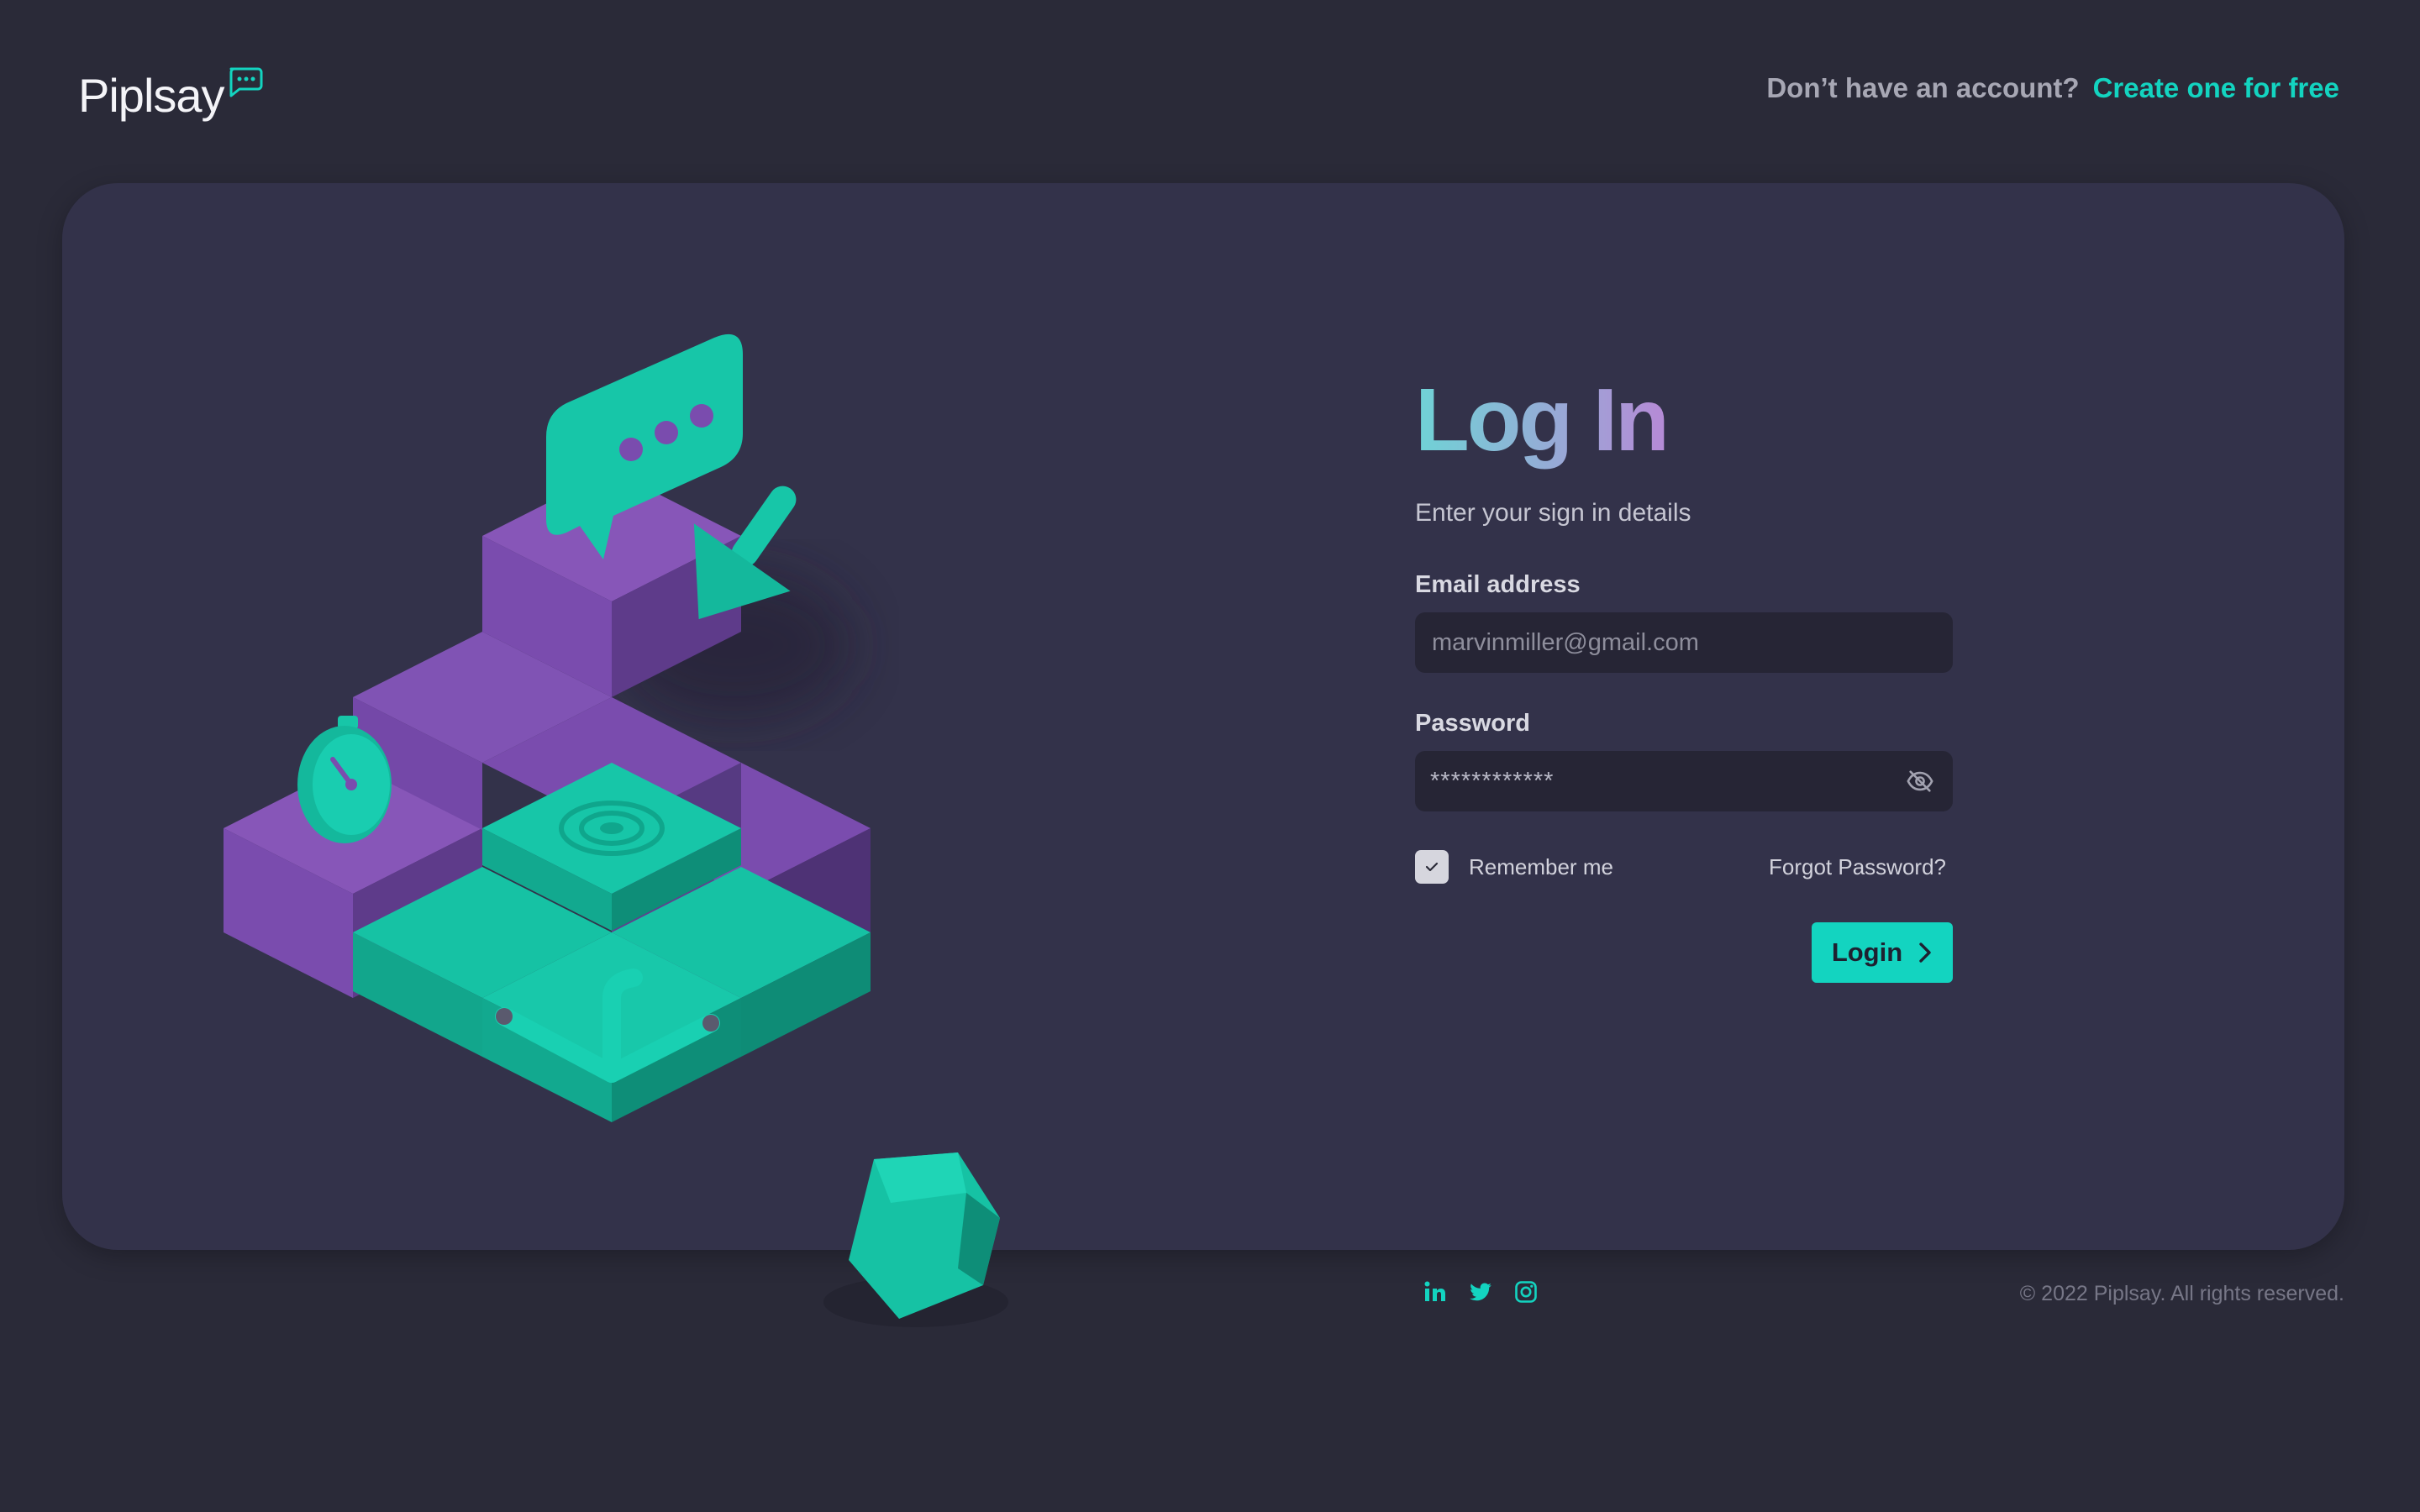 The width and height of the screenshot is (2420, 1512). What do you see at coordinates (1435, 1292) in the screenshot?
I see `linkedin-icon` at bounding box center [1435, 1292].